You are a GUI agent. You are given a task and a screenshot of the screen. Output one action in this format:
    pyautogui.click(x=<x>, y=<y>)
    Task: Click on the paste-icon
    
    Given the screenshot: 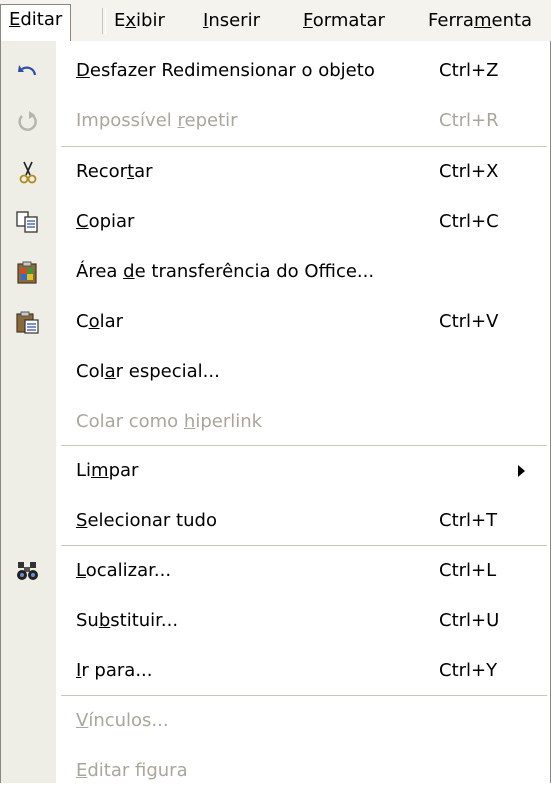 What is the action you would take?
    pyautogui.click(x=28, y=322)
    